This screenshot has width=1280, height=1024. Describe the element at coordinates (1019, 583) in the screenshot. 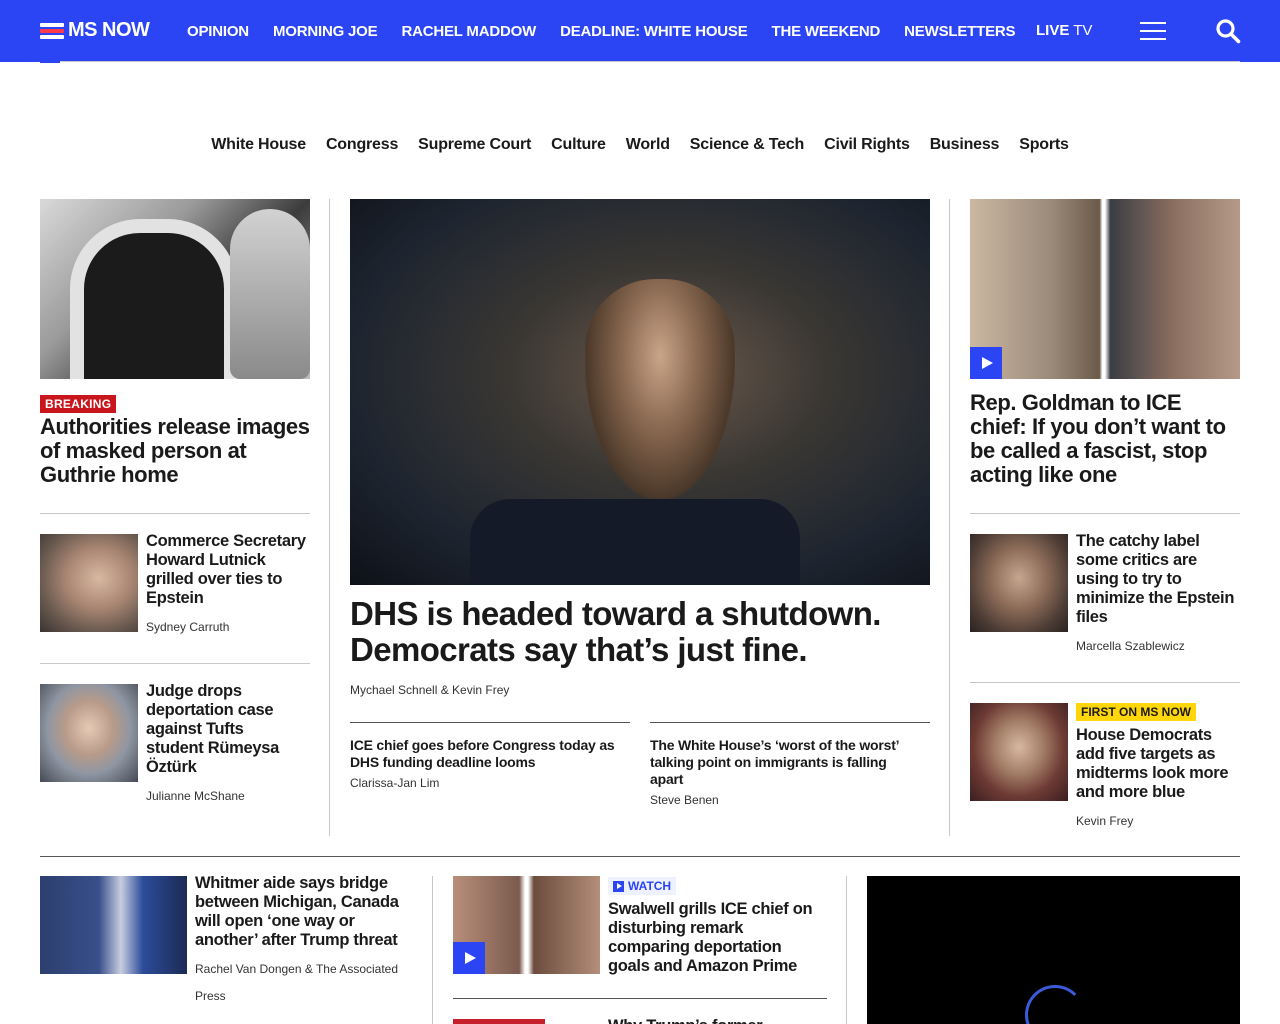

I see `epstein-thumbnail` at that location.